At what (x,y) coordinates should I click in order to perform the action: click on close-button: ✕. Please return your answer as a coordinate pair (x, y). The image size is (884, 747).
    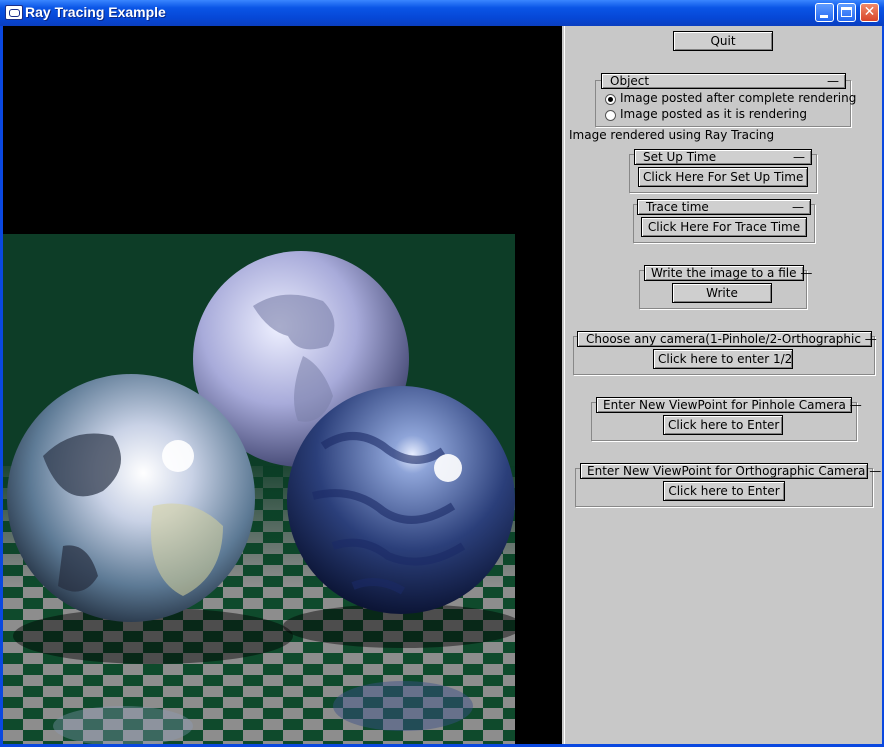
    Looking at the image, I should click on (869, 12).